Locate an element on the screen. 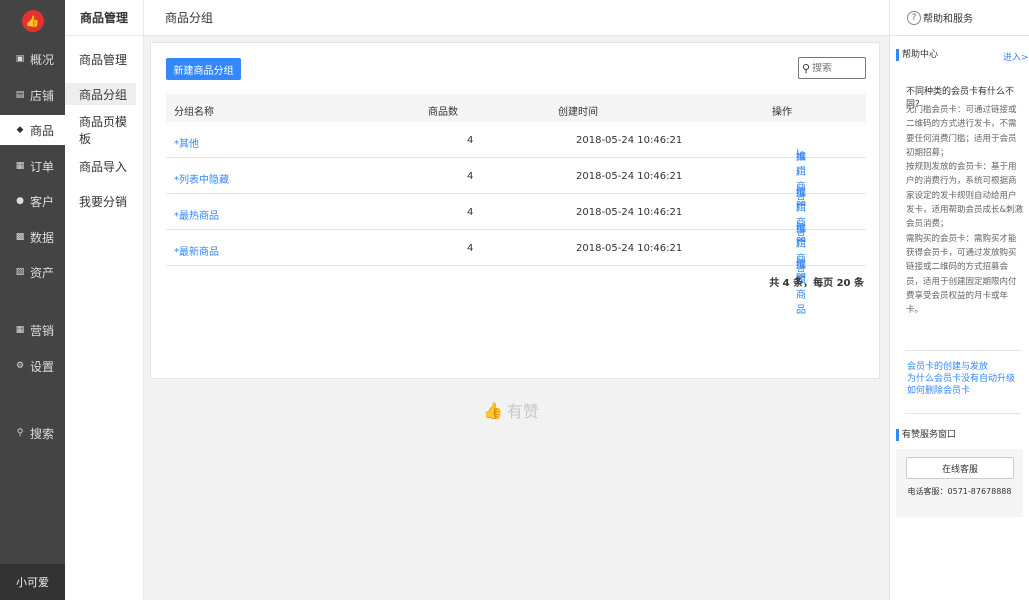 The width and height of the screenshot is (1029, 600). nav-item-orders: ▦ 订单 is located at coordinates (32, 166).